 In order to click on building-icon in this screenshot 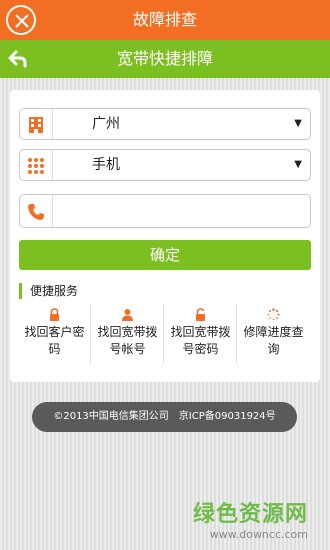, I will do `click(36, 125)`.